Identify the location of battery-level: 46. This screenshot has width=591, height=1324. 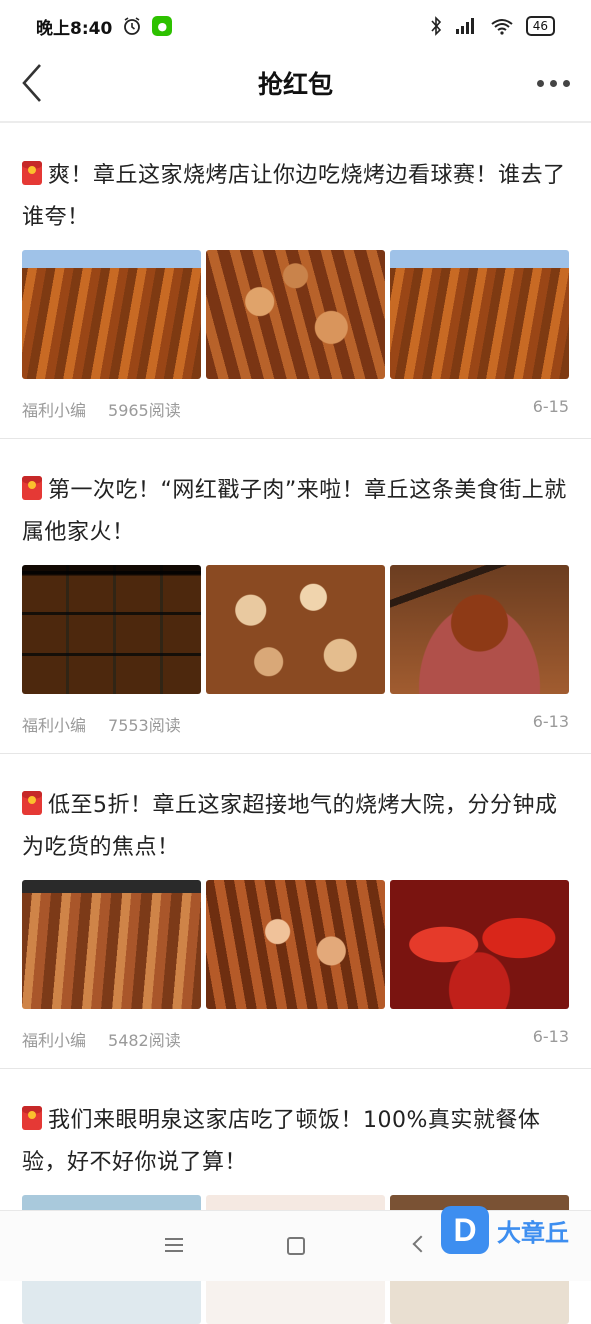
(540, 26).